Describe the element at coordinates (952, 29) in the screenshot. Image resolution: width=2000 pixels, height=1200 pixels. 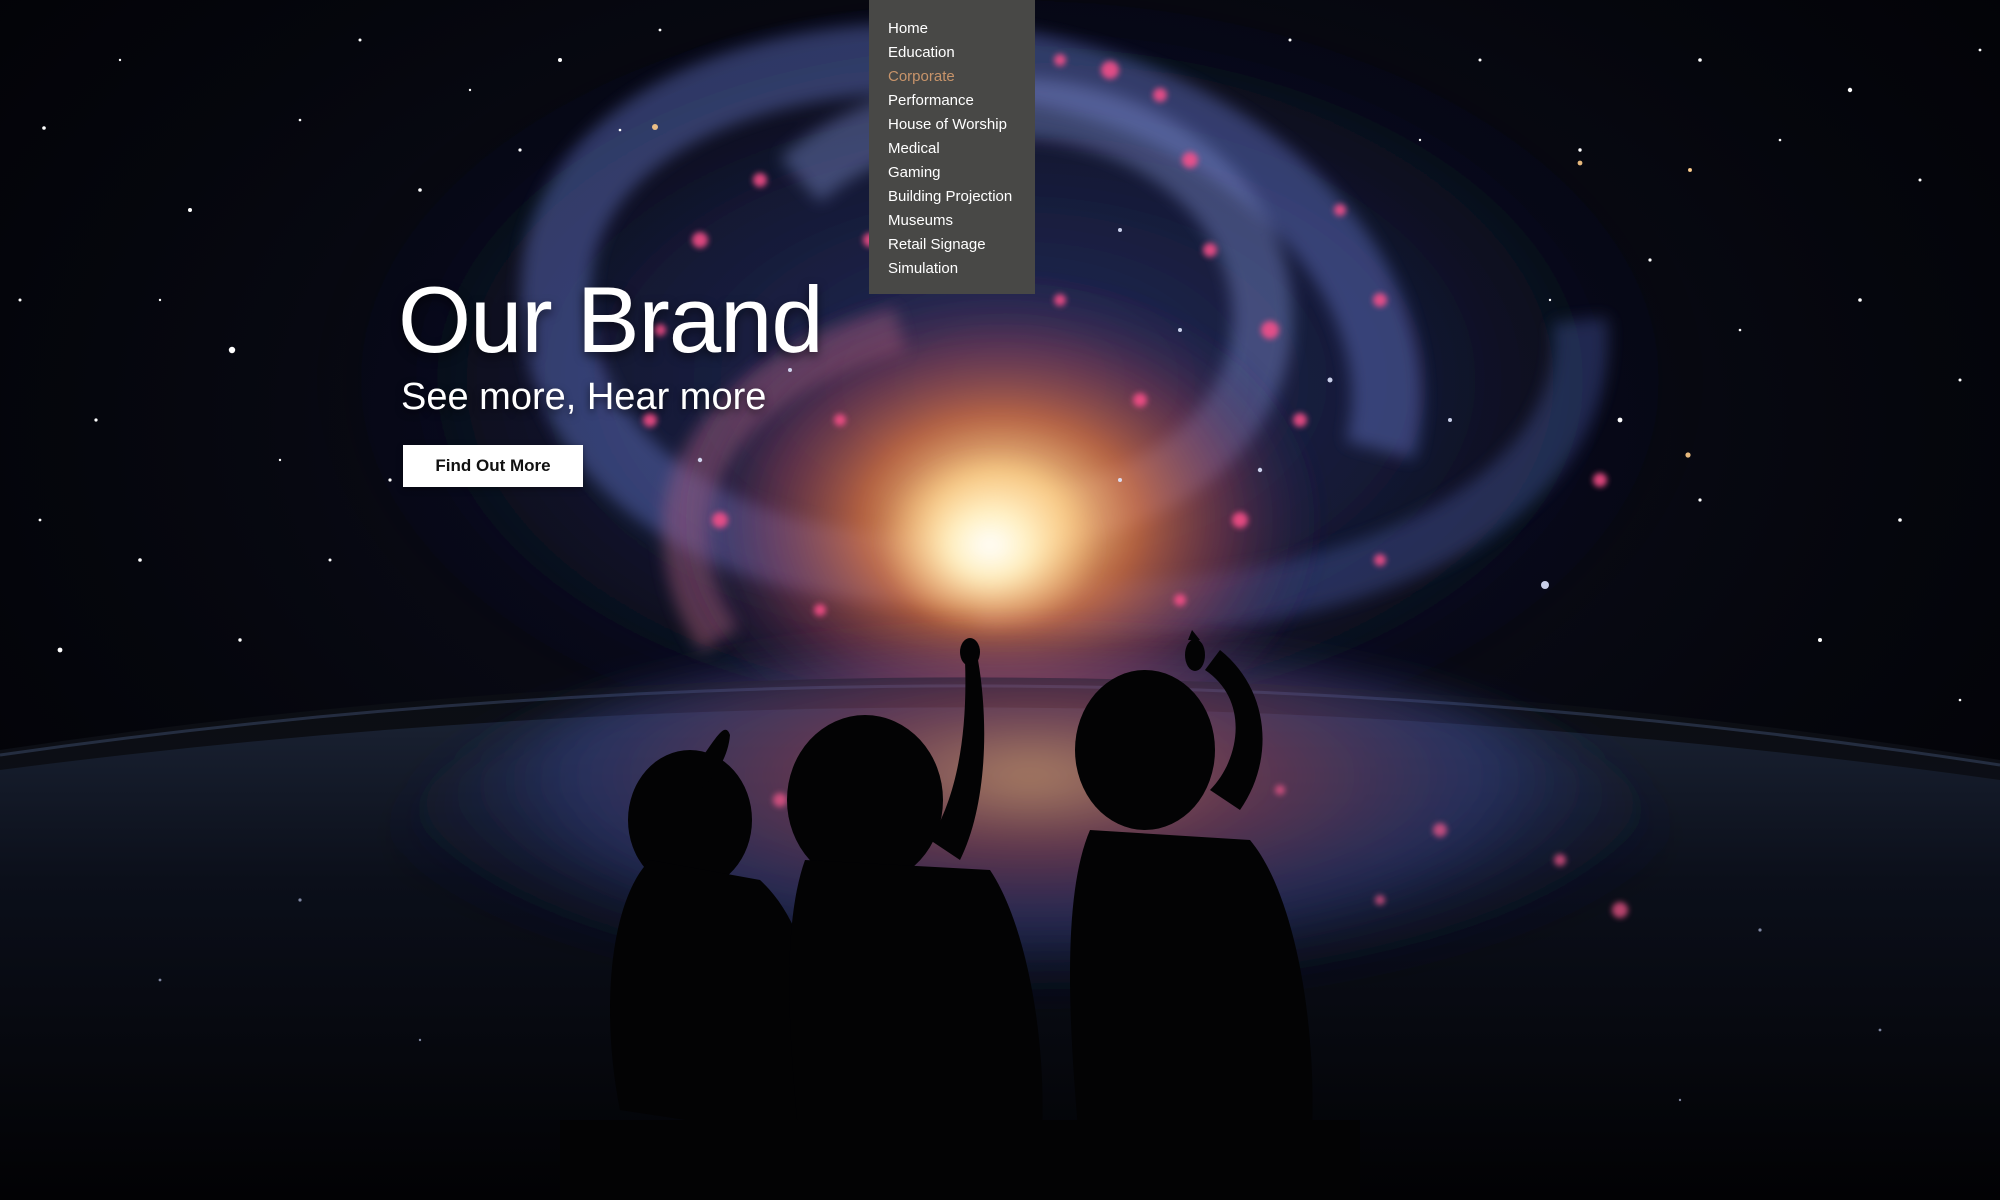
I see `nav-item-home: Home` at that location.